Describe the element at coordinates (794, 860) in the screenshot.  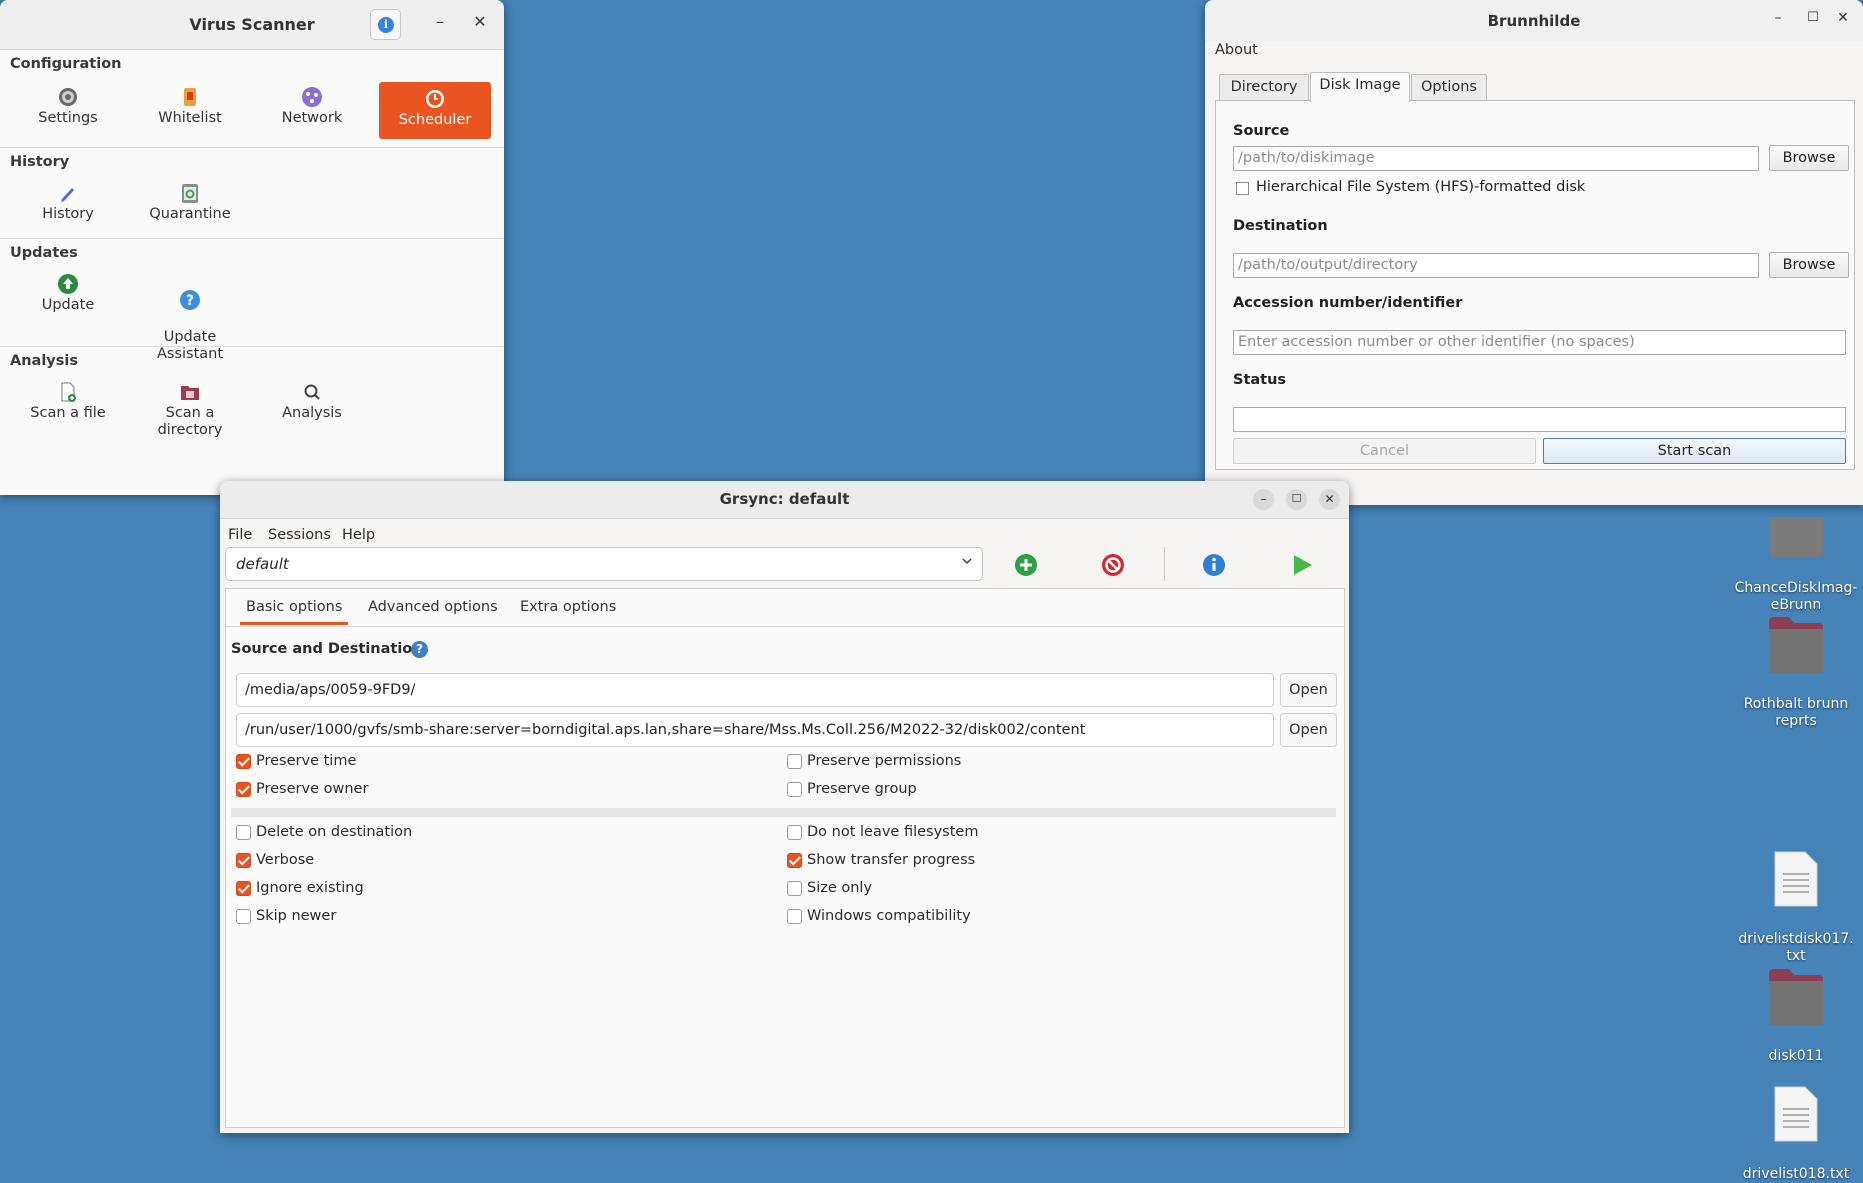
I see `show-transfer-progress-checkbox` at that location.